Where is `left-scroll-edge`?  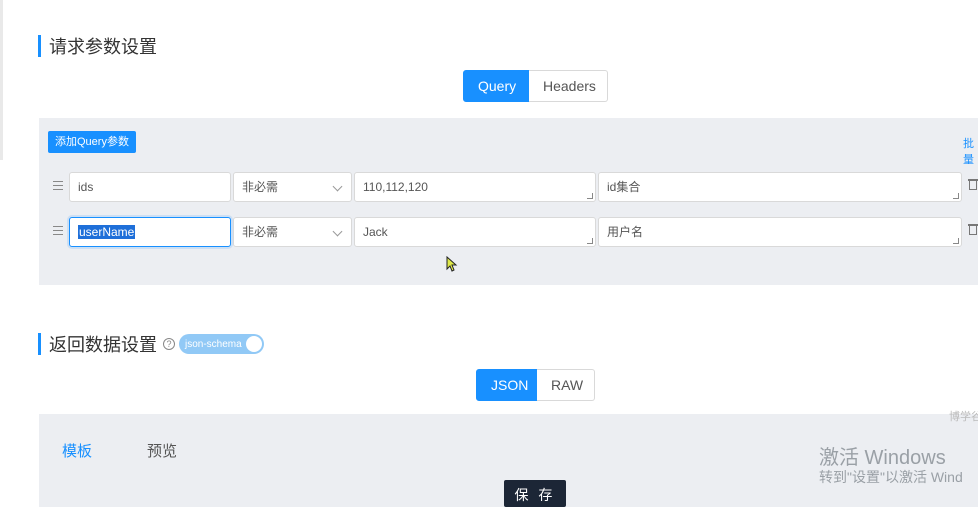 left-scroll-edge is located at coordinates (1, 80).